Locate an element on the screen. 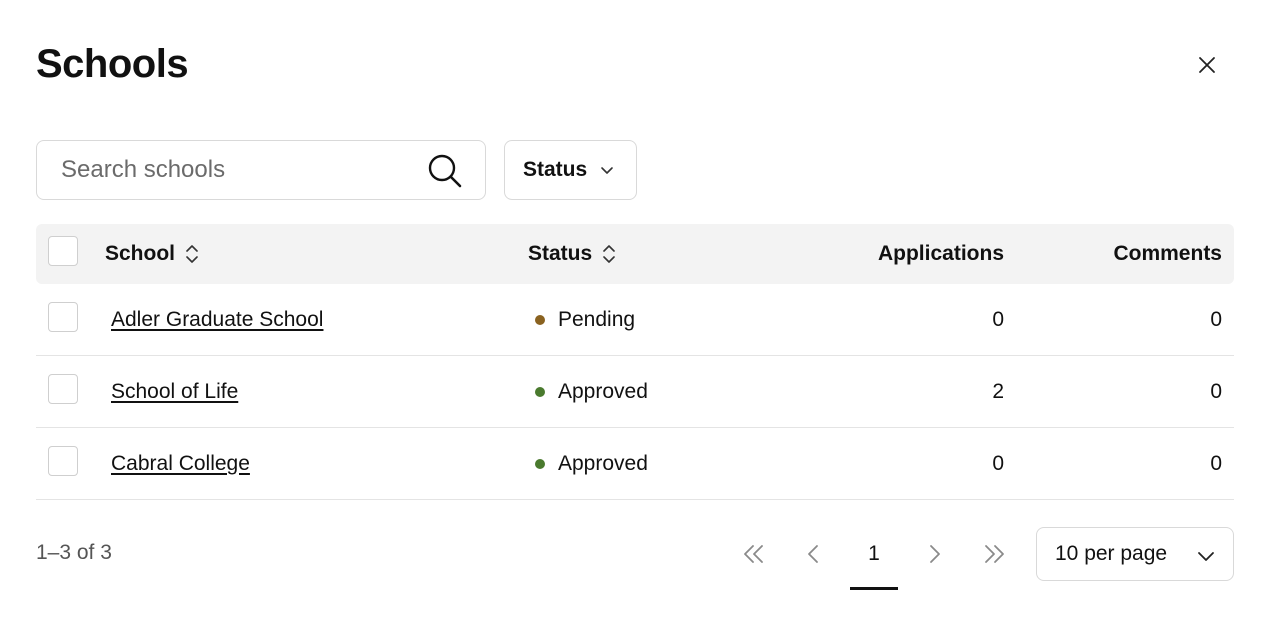 The image size is (1264, 618). status-filter-label: Status is located at coordinates (555, 169).